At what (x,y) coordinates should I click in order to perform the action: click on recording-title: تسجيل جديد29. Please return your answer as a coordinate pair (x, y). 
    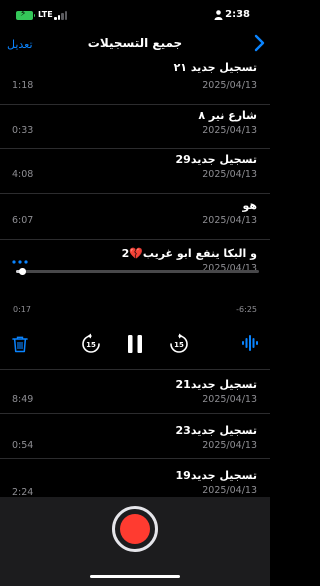
    Looking at the image, I should click on (216, 159).